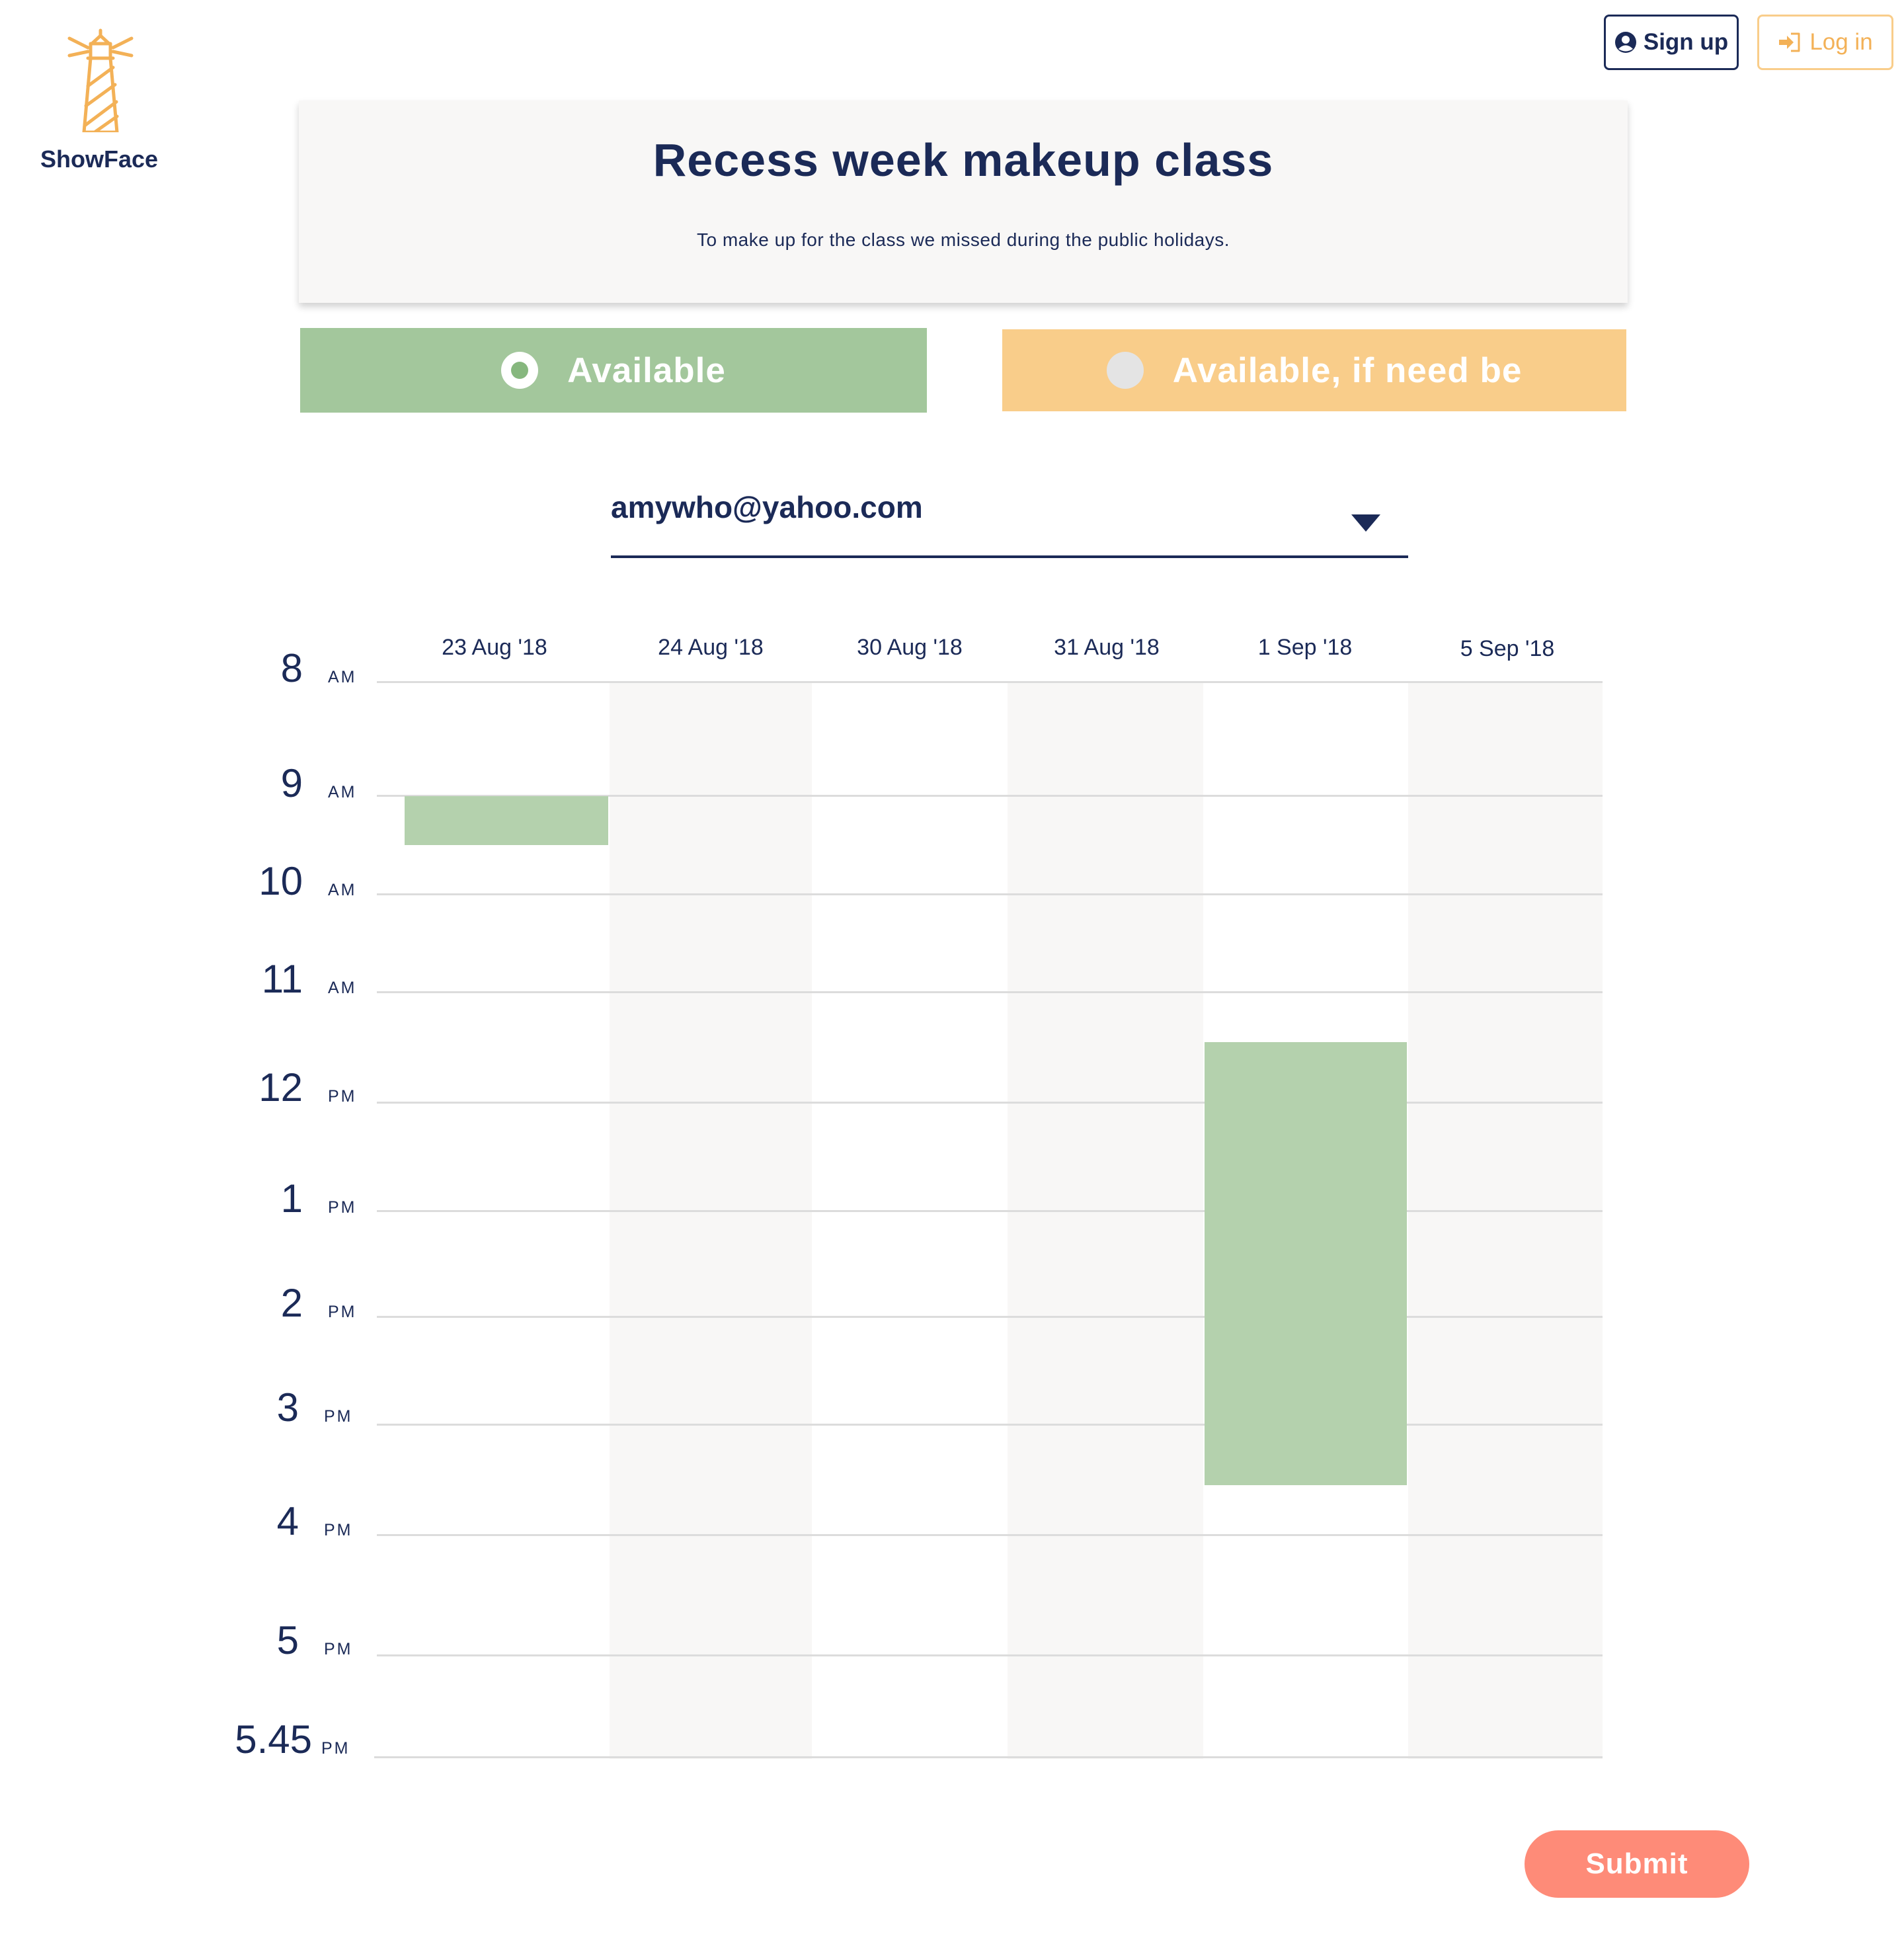  Describe the element at coordinates (1841, 42) in the screenshot. I see `login-label: Log in` at that location.